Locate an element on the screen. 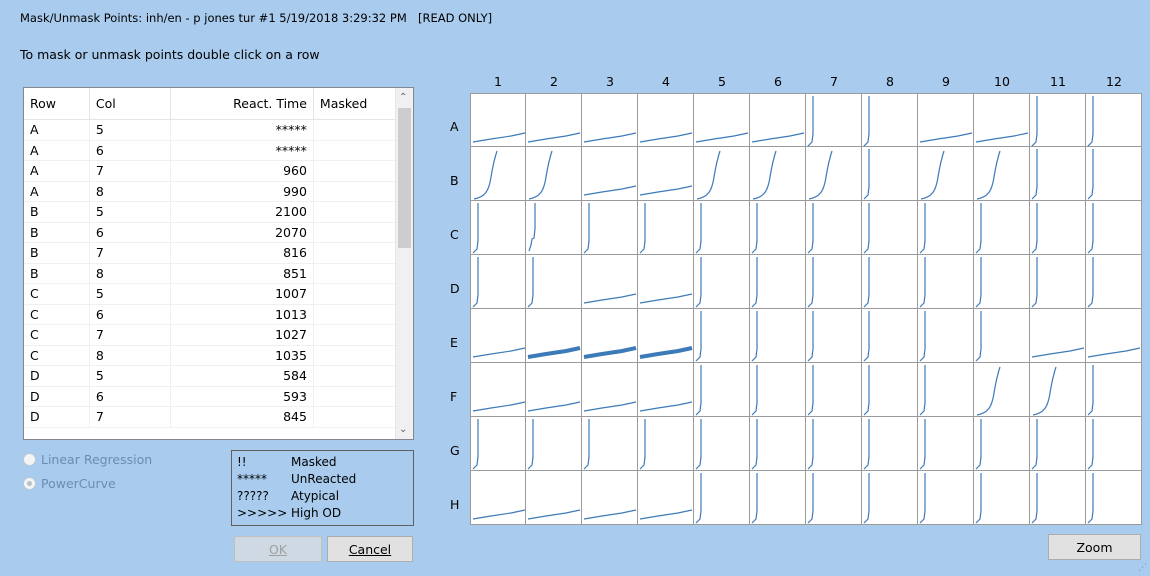 The height and width of the screenshot is (576, 1150). well-C10 is located at coordinates (1002, 228).